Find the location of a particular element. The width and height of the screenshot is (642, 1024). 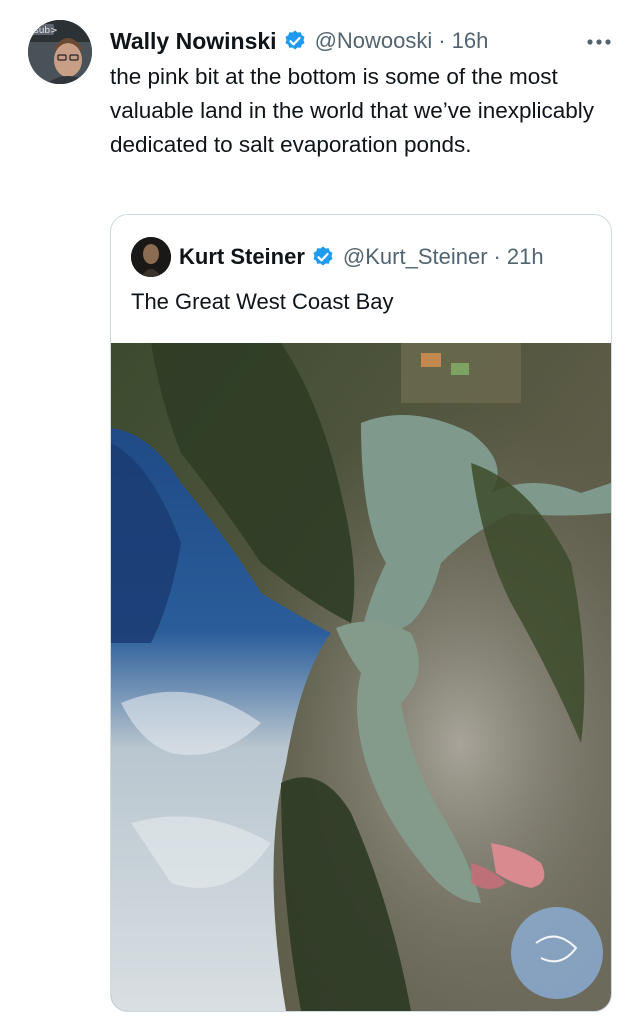

author-name: Wally Nowinski is located at coordinates (193, 41).